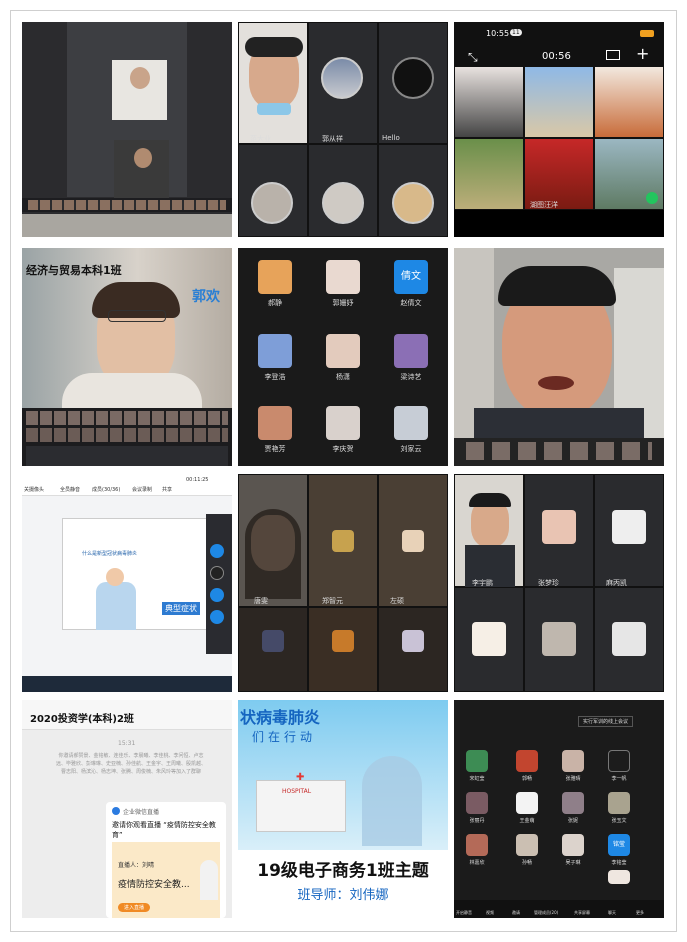 The width and height of the screenshot is (687, 942). I want to click on name-label: 刘家云, so click(411, 449).